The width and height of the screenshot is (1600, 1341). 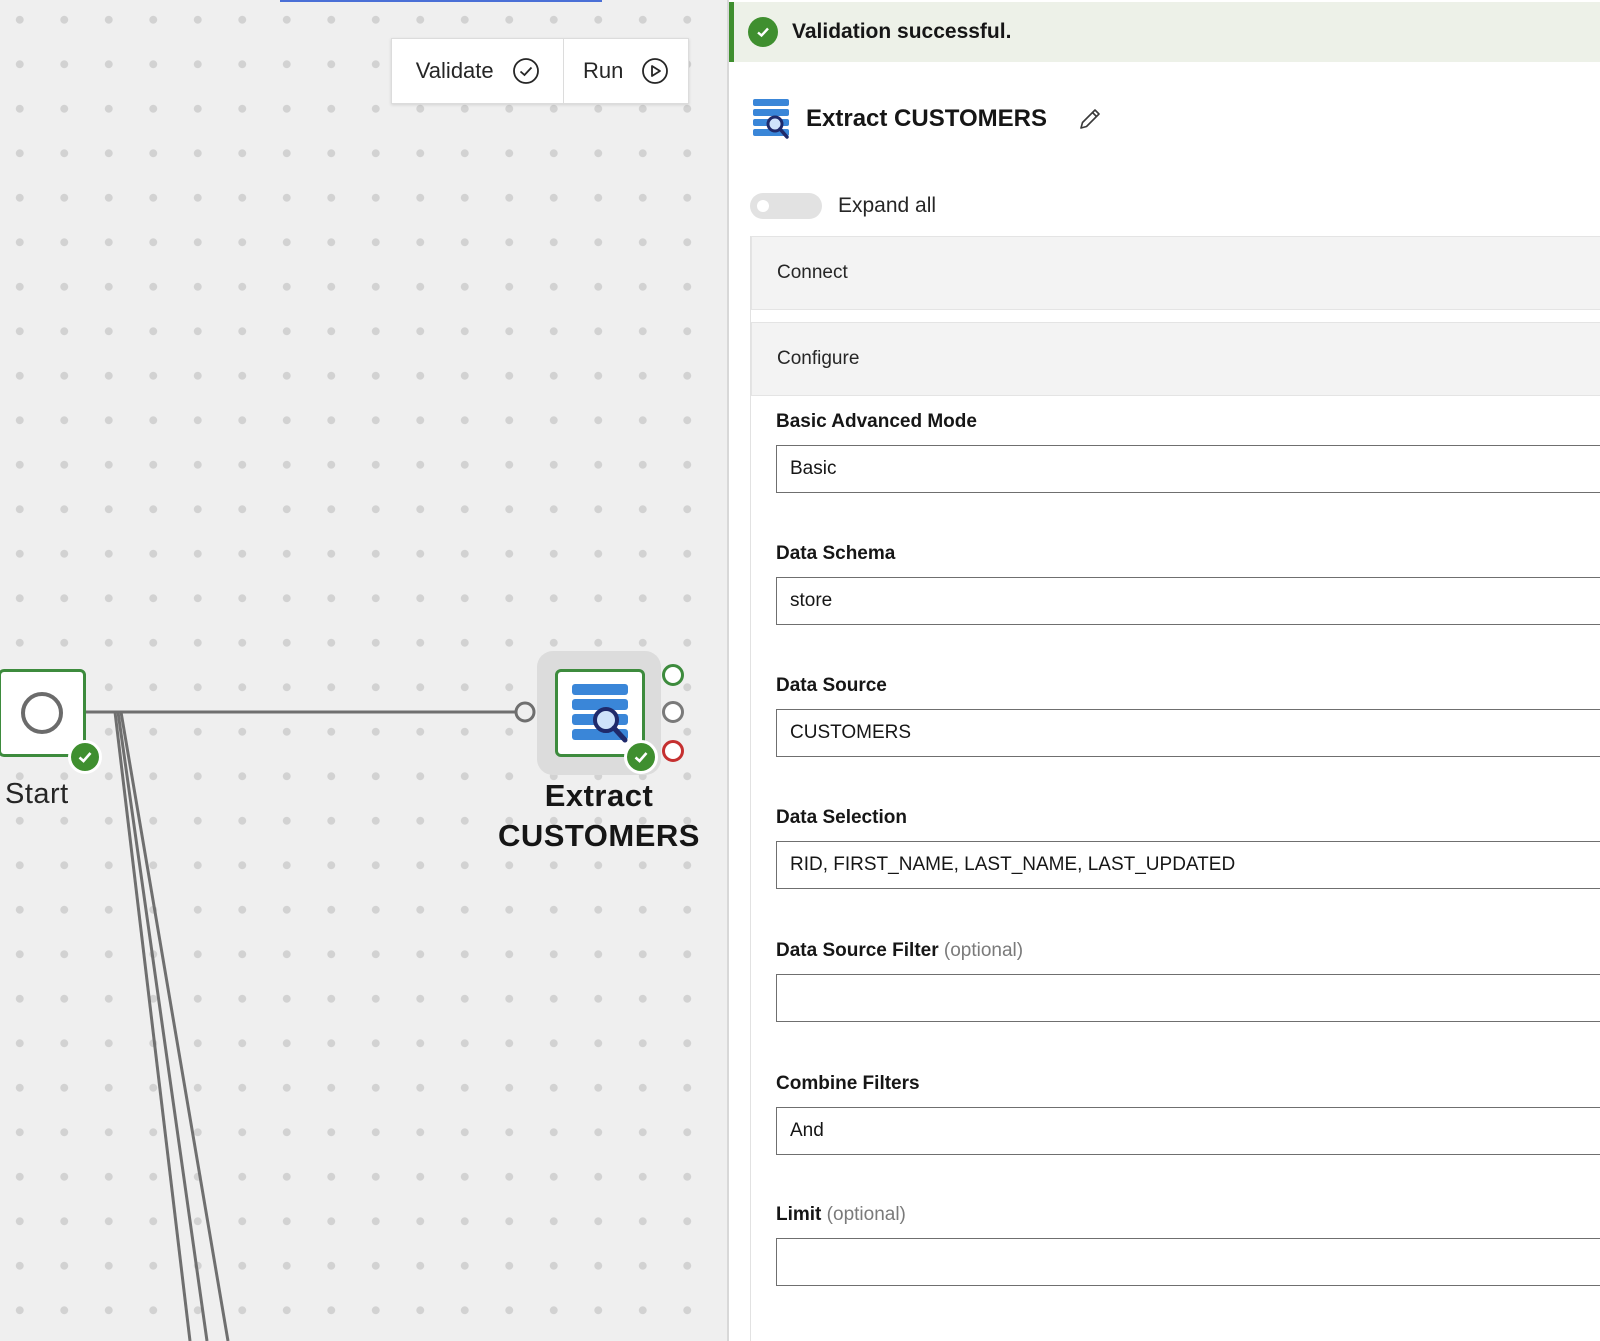 I want to click on extract-status-check-icon, so click(x=641, y=757).